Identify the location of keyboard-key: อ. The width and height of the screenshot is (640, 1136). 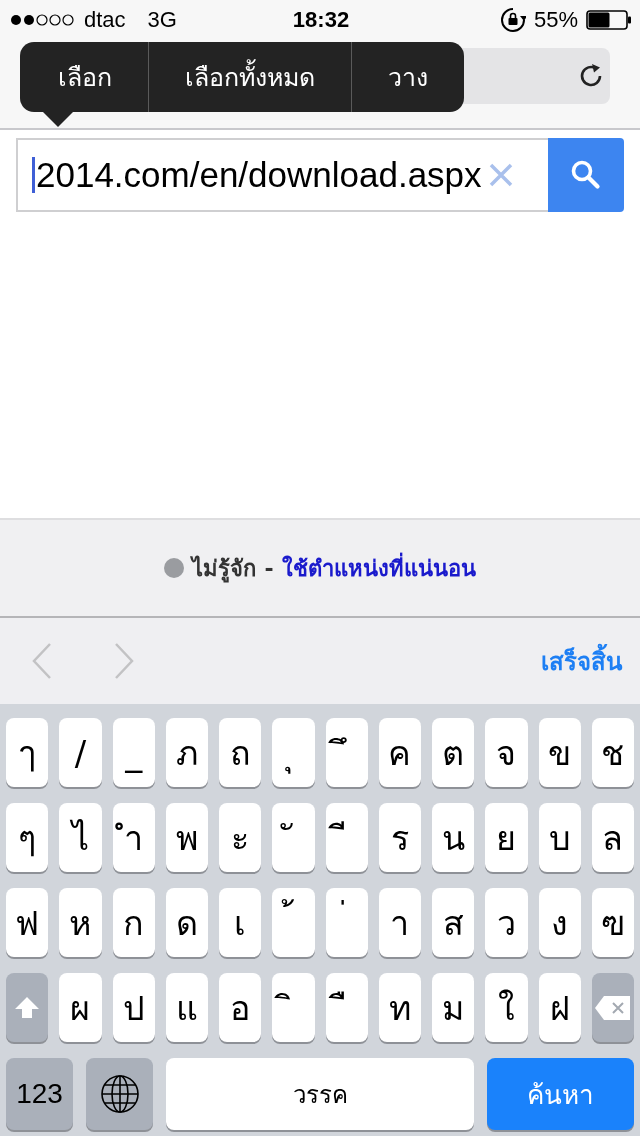
(240, 1007).